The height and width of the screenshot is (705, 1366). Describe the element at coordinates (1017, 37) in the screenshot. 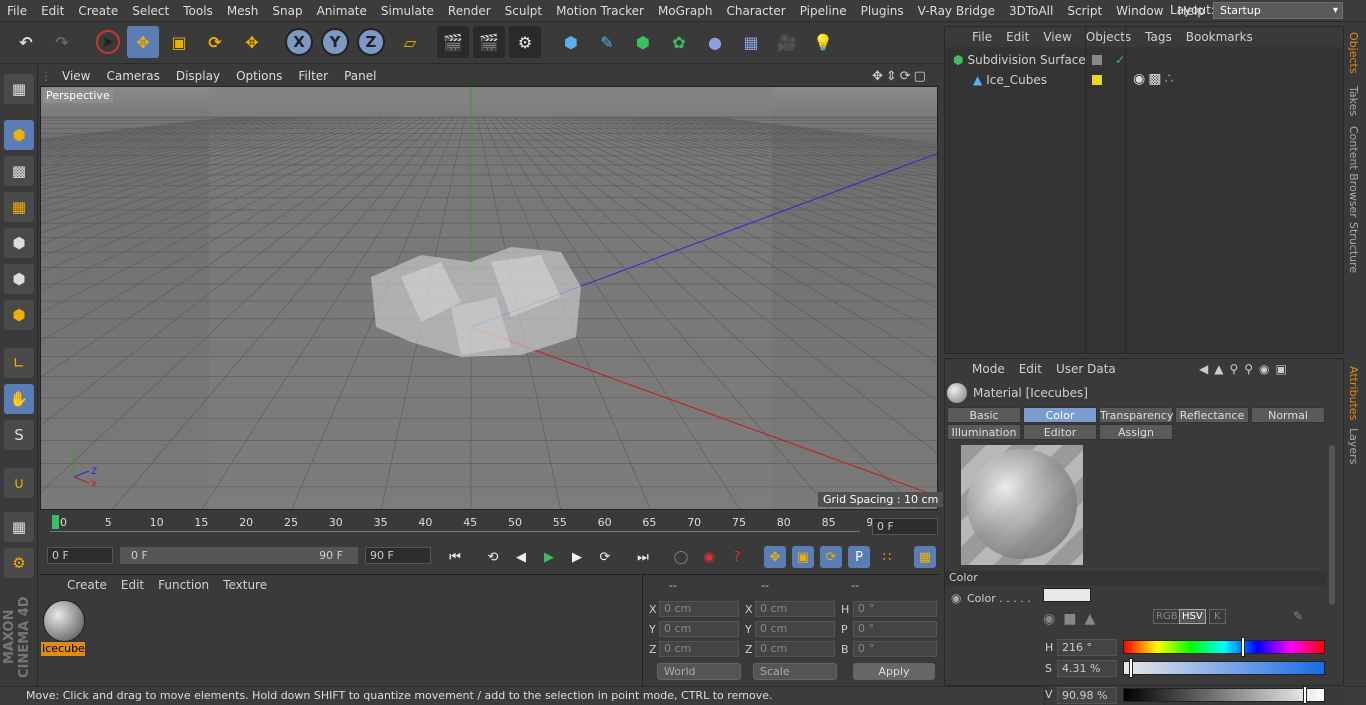

I see `objects-menu-edit: Edit` at that location.